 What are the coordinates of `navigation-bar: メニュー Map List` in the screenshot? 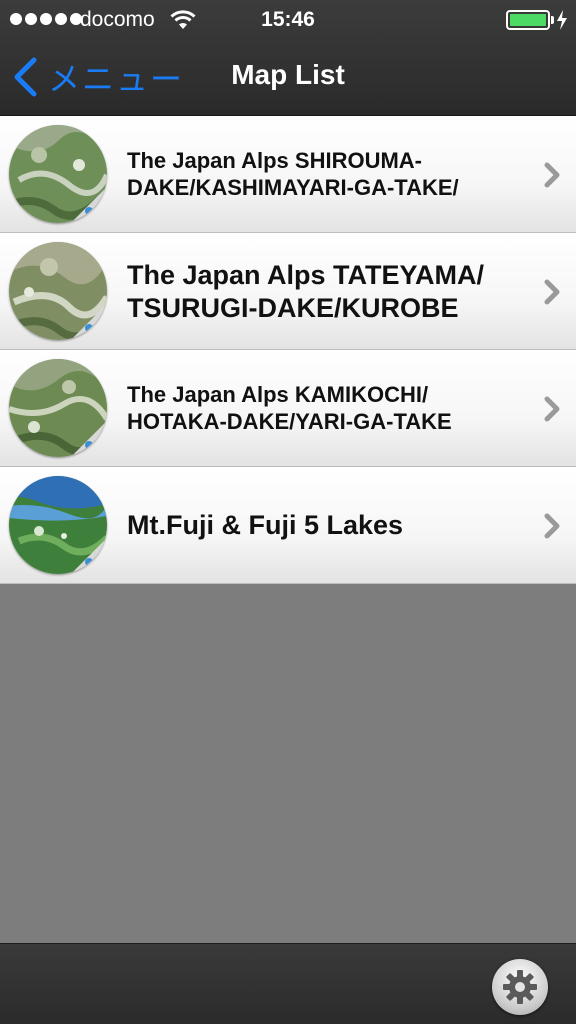 It's located at (288, 78).